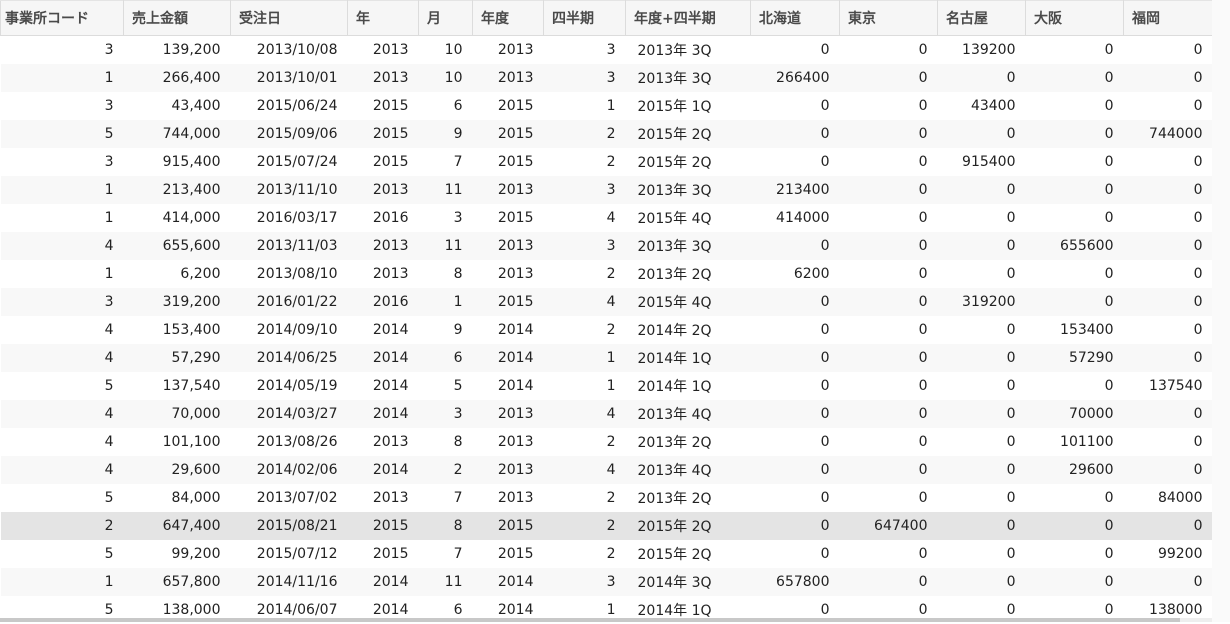 The height and width of the screenshot is (624, 1230). Describe the element at coordinates (1075, 442) in the screenshot. I see `osaka-cell: 101100` at that location.